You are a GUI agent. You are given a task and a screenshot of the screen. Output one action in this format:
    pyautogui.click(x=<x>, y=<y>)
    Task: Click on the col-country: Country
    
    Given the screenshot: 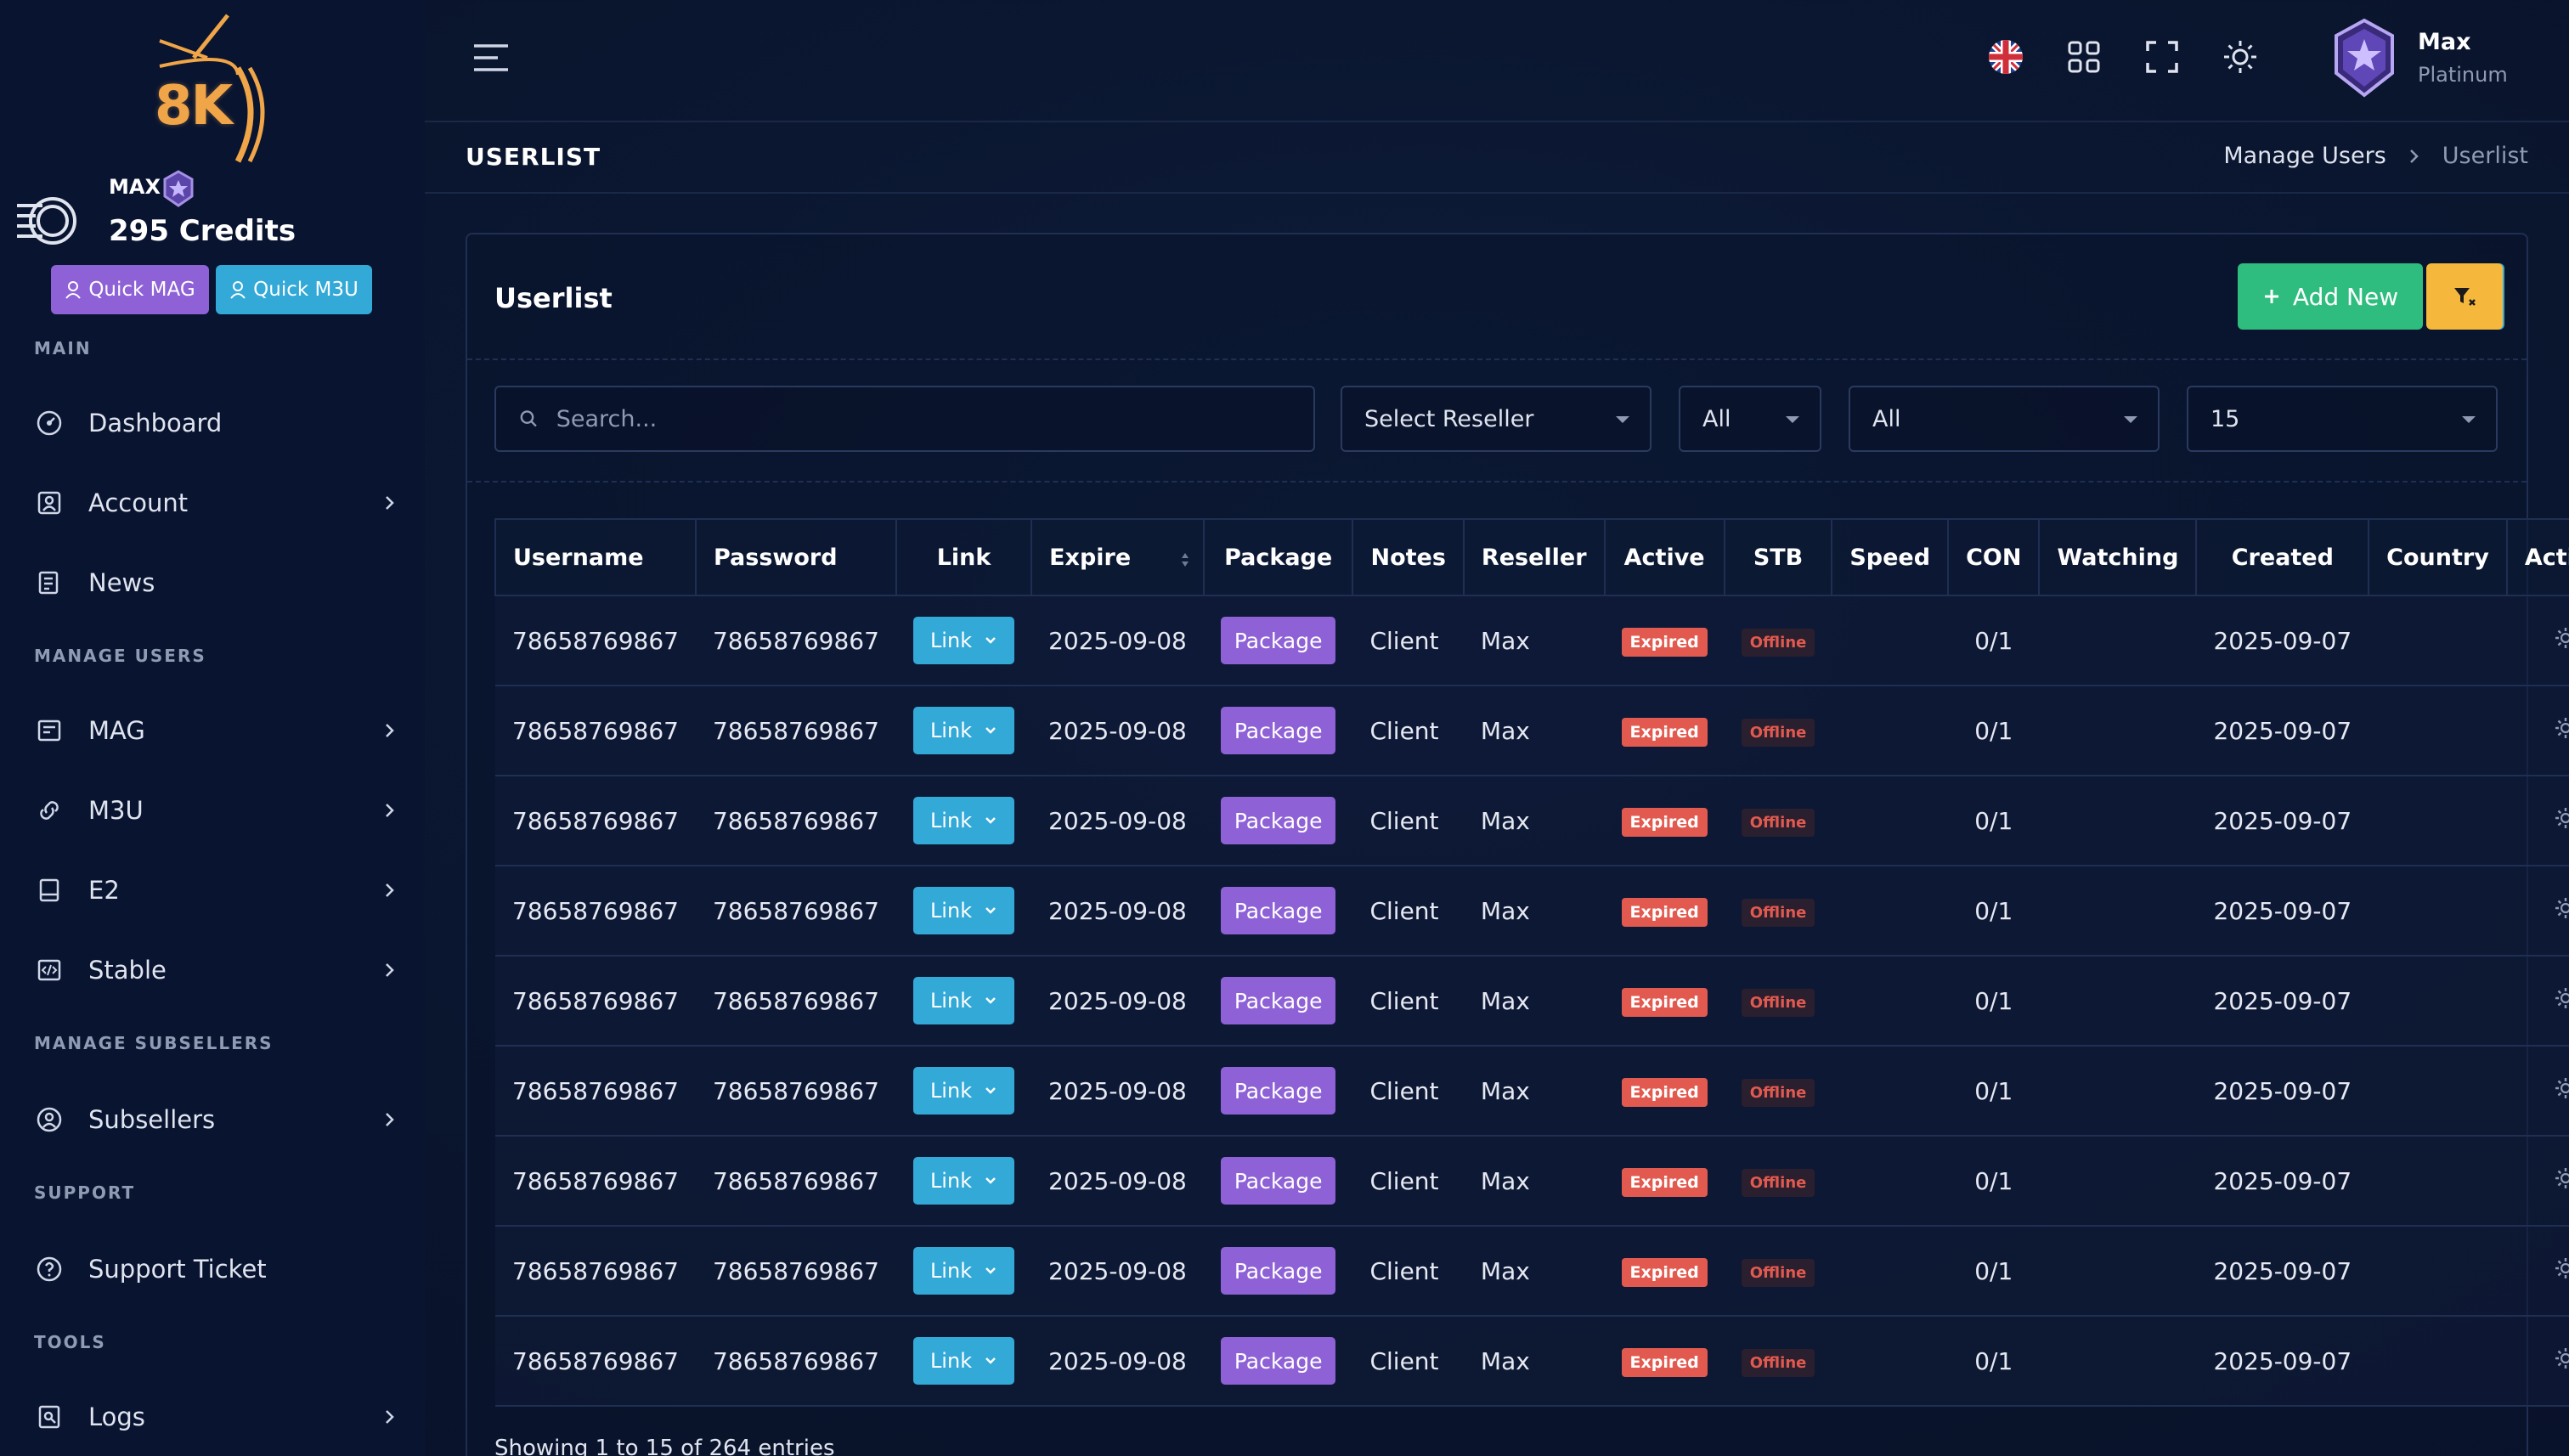 What is the action you would take?
    pyautogui.click(x=2438, y=557)
    